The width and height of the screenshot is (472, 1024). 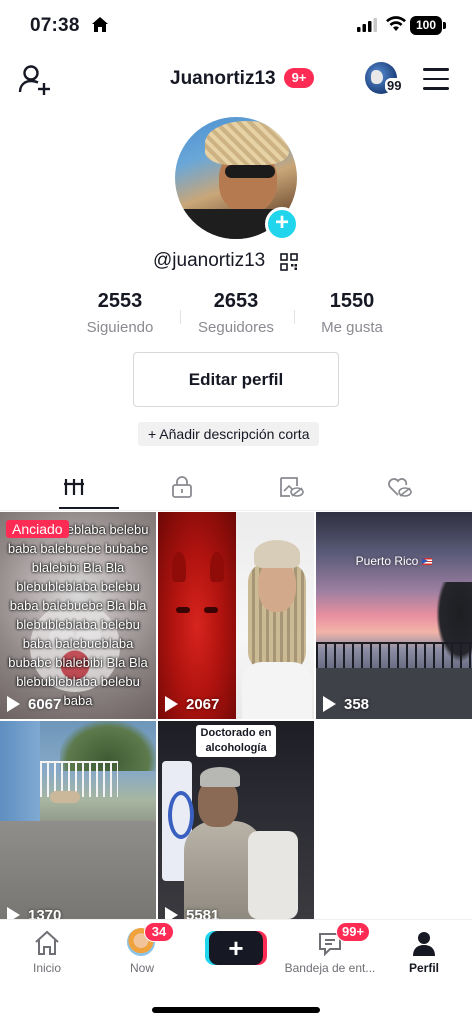 I want to click on home-icon, so click(x=47, y=942).